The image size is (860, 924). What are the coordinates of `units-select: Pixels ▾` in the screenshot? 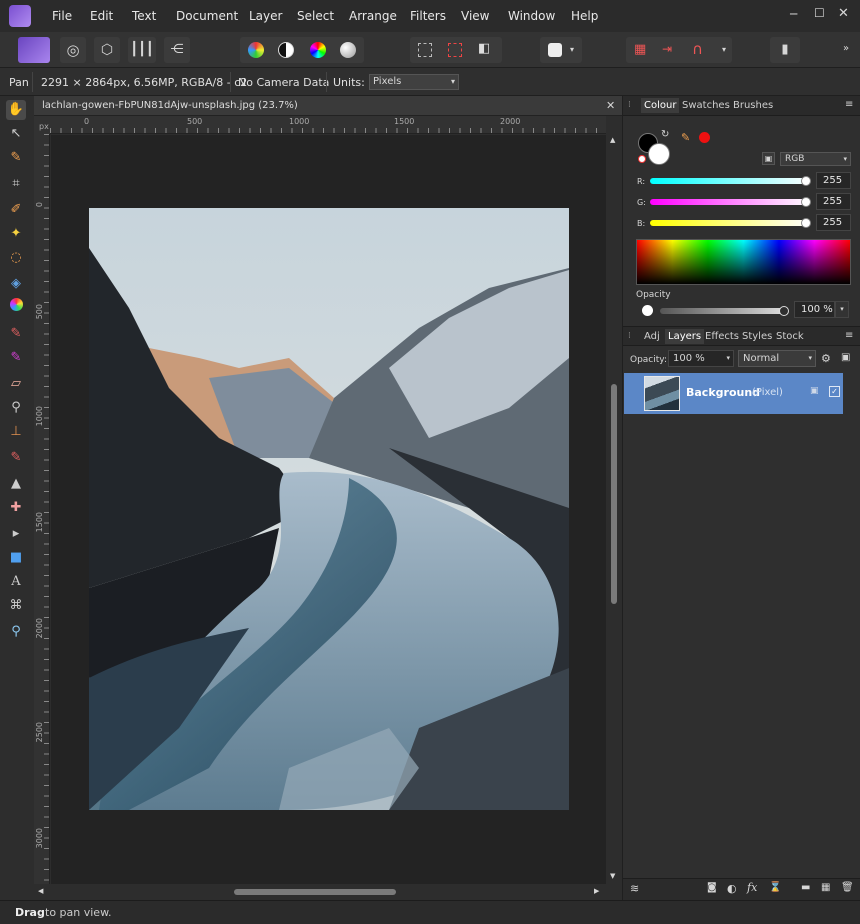 It's located at (414, 82).